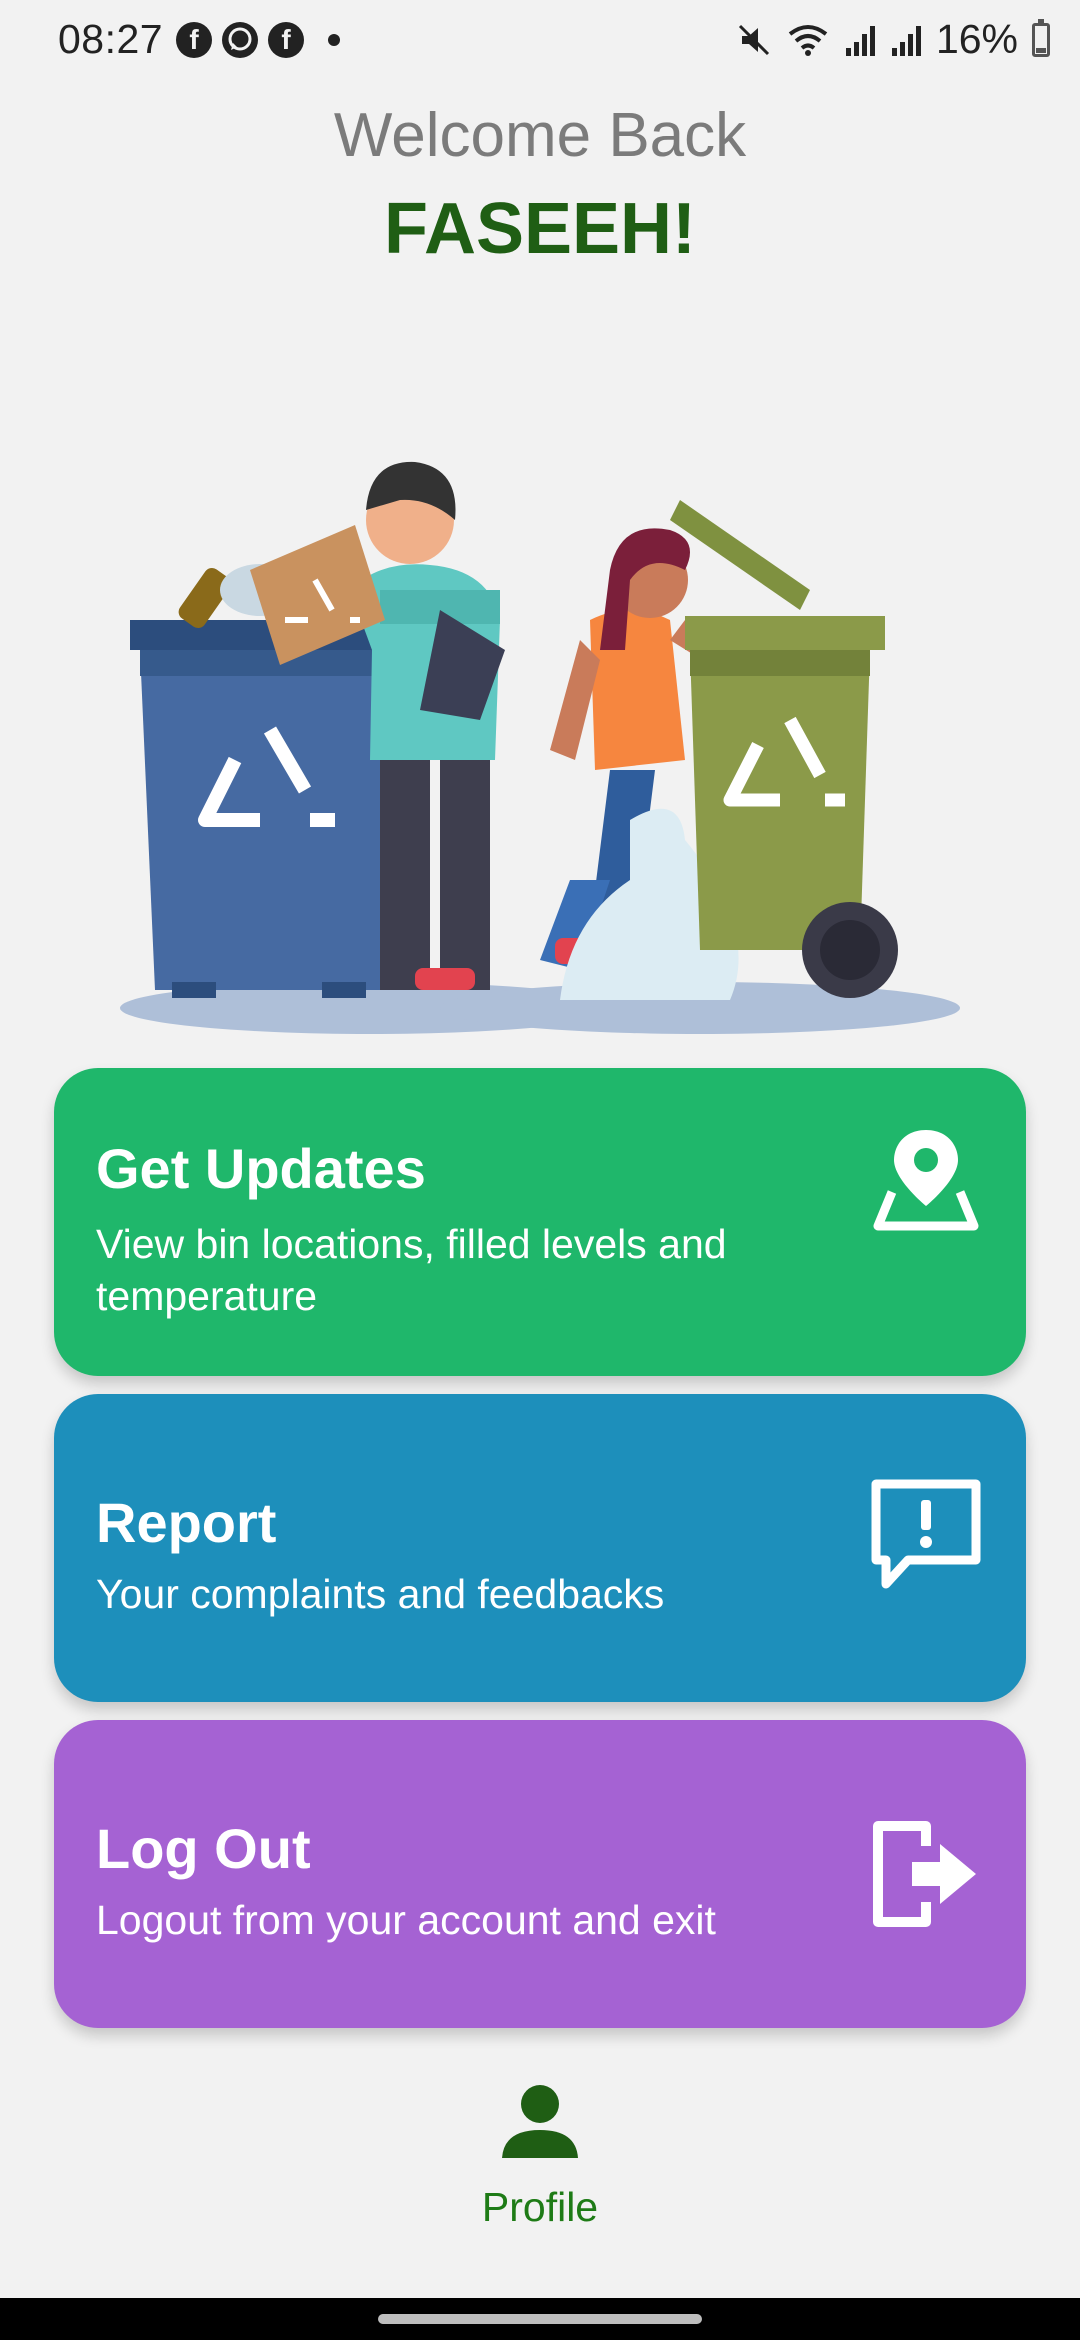 The width and height of the screenshot is (1080, 2340). Describe the element at coordinates (261, 1168) in the screenshot. I see `get-updates-title: Get Updates` at that location.